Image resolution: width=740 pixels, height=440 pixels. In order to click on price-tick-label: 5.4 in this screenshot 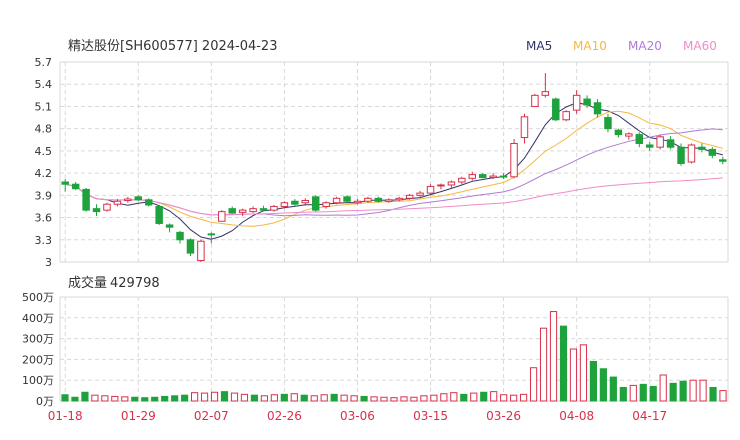, I will do `click(44, 84)`.